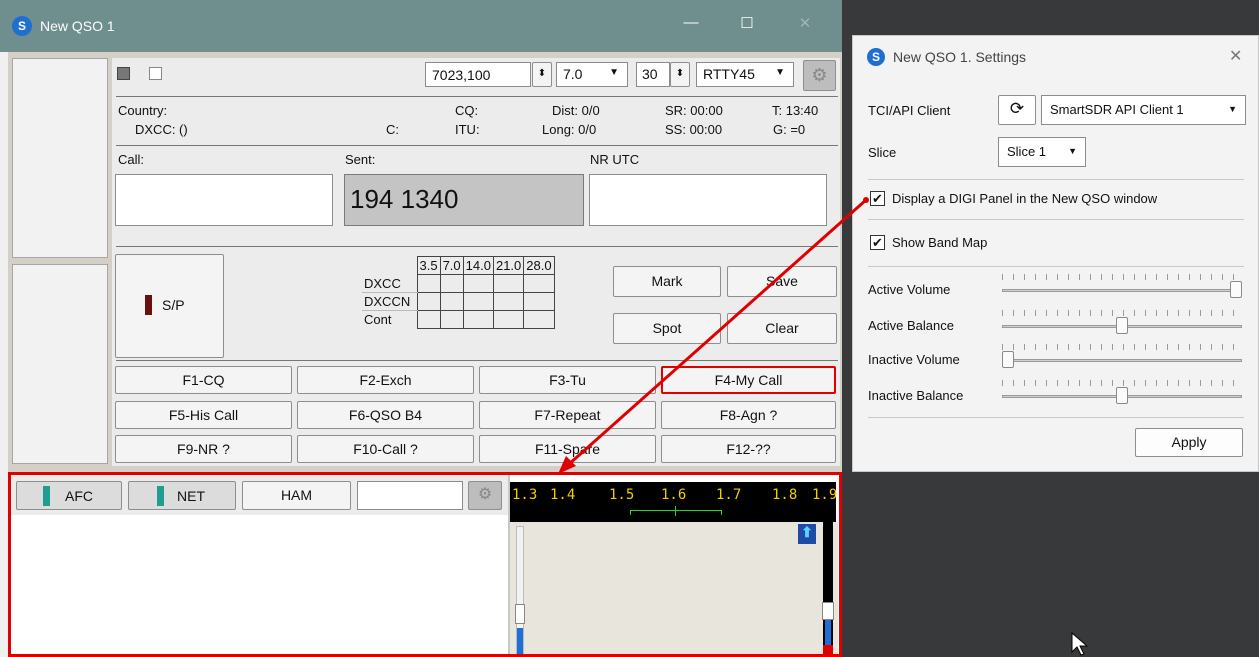 Image resolution: width=1259 pixels, height=657 pixels. I want to click on annotation-arrow, so click(713, 335).